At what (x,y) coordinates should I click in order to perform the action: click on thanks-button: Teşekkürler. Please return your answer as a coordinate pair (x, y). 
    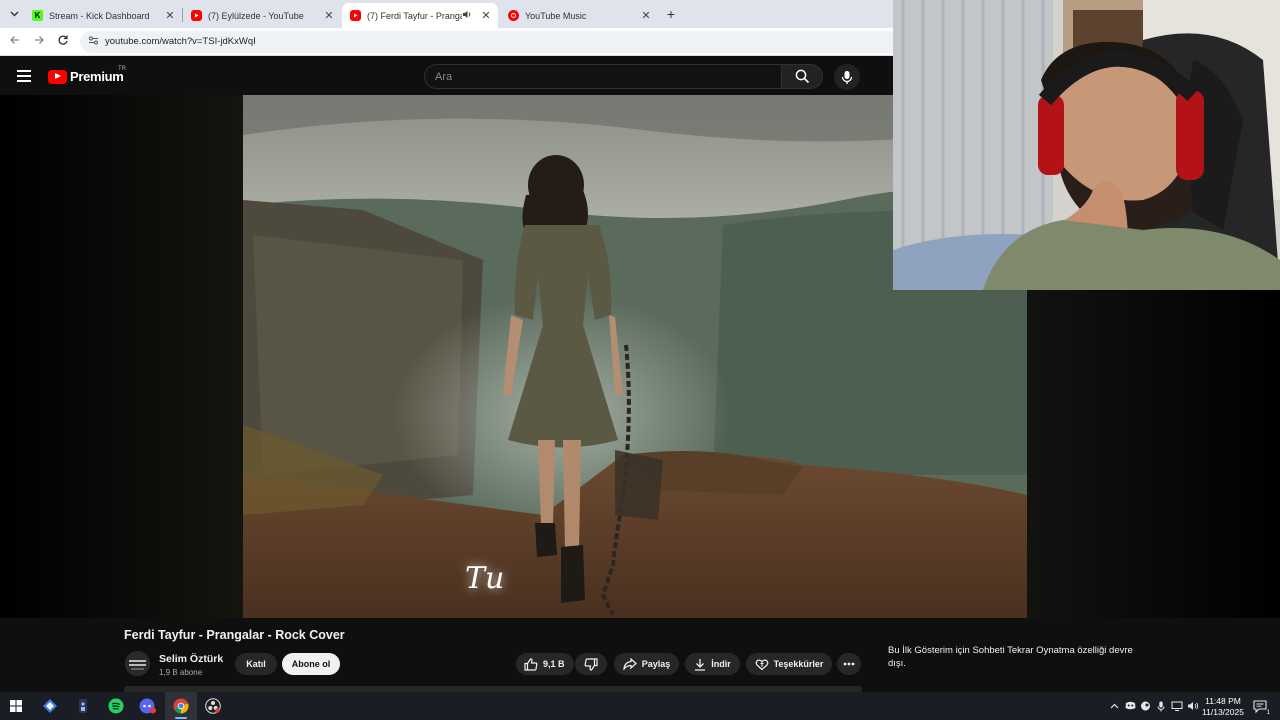
    Looking at the image, I should click on (789, 664).